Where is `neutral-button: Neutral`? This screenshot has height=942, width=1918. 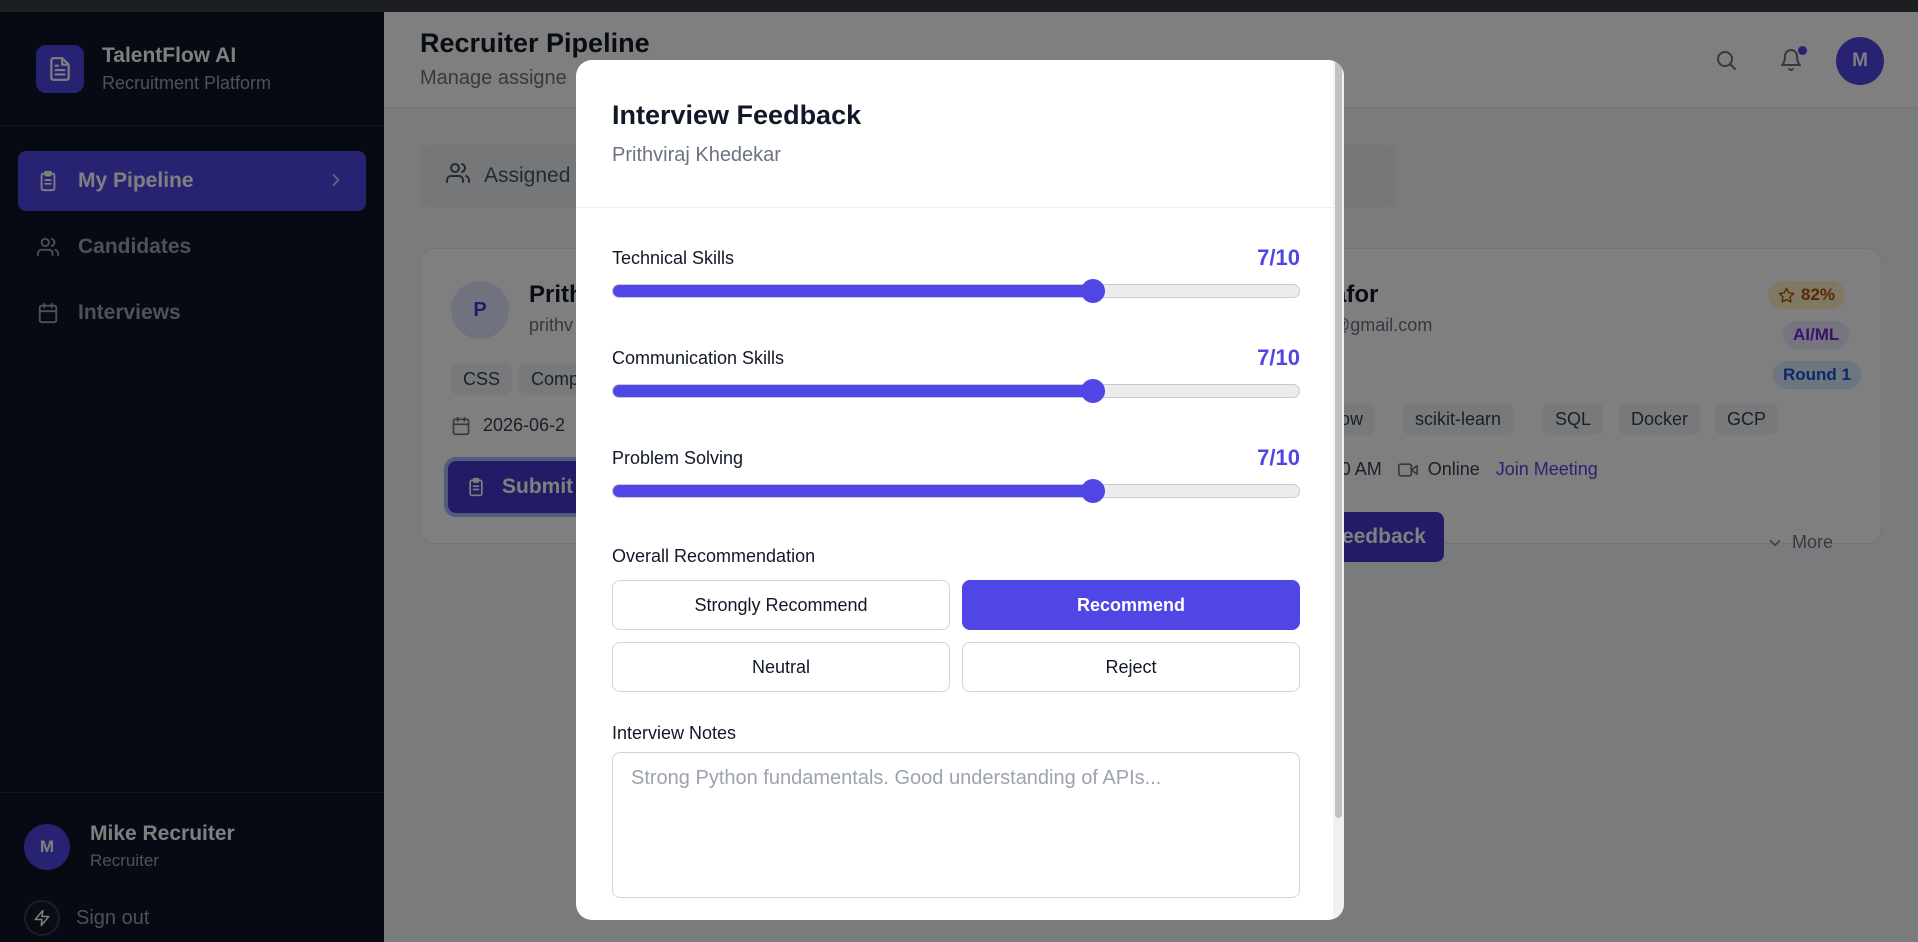
neutral-button: Neutral is located at coordinates (781, 667).